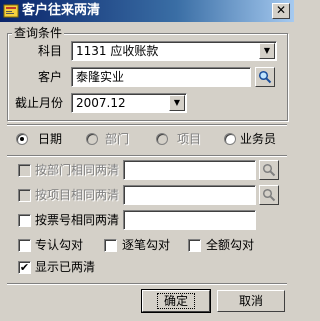  I want to click on full-amount-match-label: 全额勾对, so click(230, 245).